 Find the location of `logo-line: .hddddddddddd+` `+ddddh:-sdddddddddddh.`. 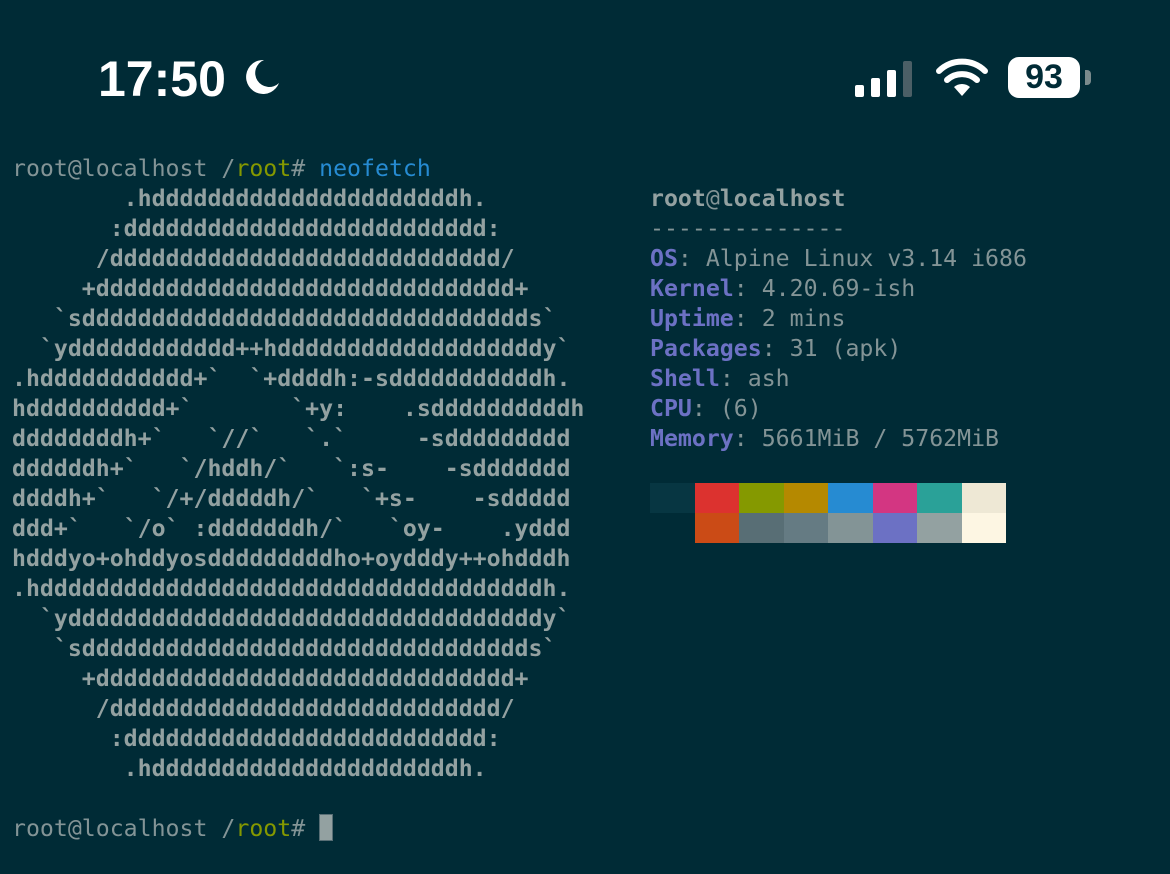

logo-line: .hddddddddddd+` `+ddddh:-sdddddddddddh. is located at coordinates (291, 378).